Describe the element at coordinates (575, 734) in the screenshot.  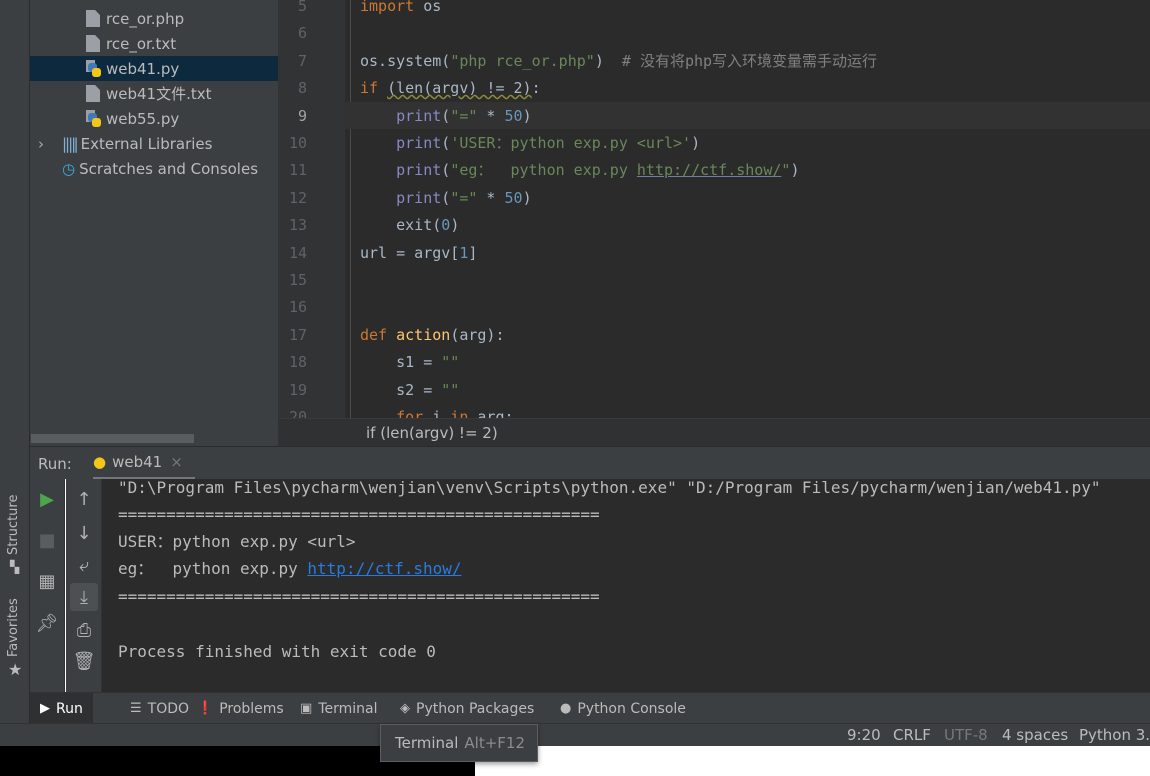
I see `status-bar: 9:20 CRLF UTF-8 4 spaces Python 3.8` at that location.